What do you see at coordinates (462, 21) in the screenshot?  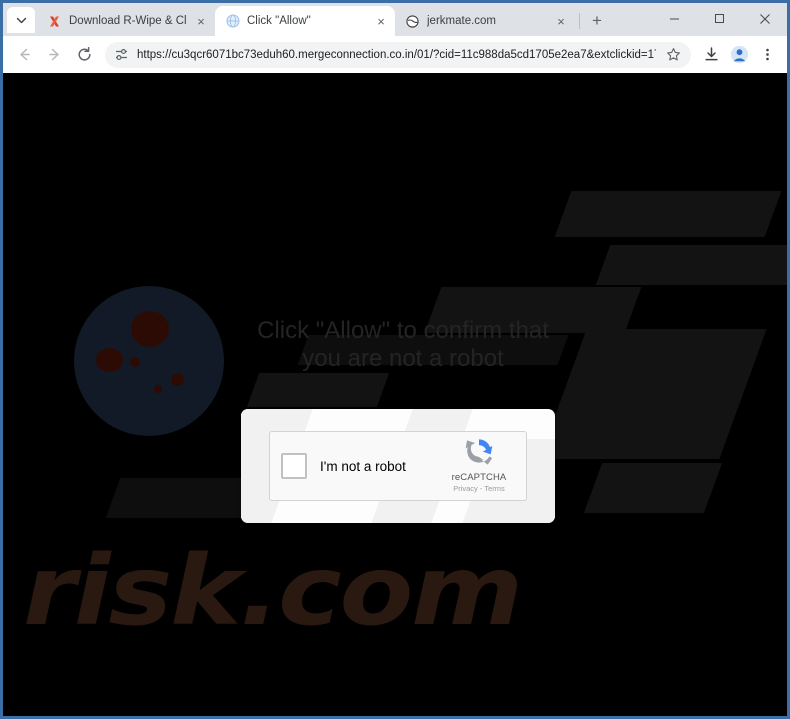 I see `tab-title: jerkmate.com` at bounding box center [462, 21].